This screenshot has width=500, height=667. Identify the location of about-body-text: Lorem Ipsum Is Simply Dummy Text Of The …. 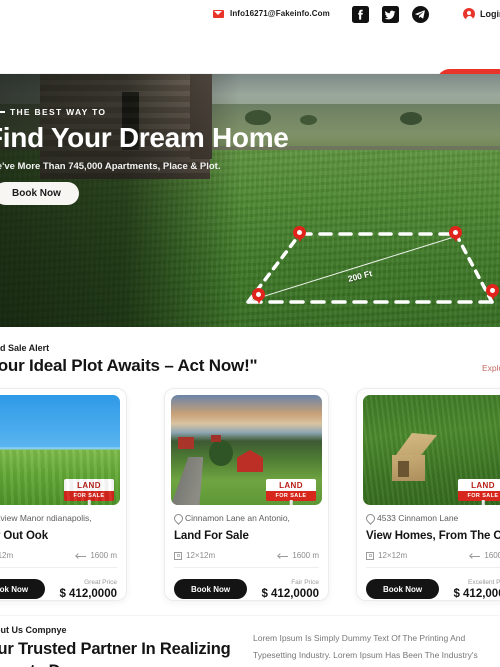
(365, 646).